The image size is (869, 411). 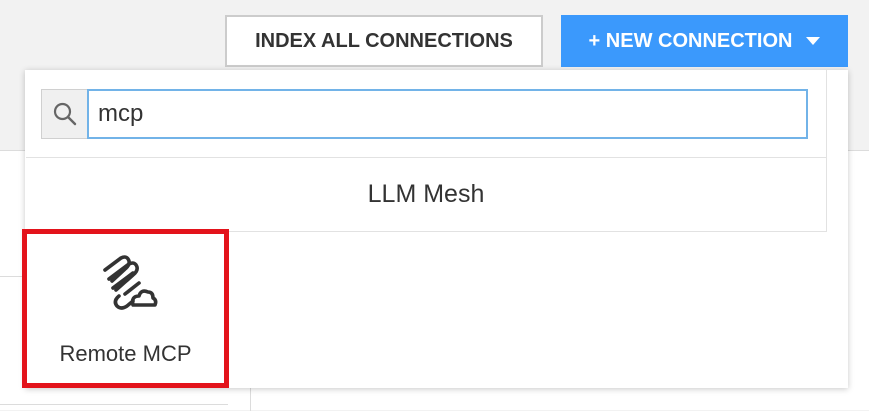 I want to click on mcp-cloud-icon, so click(x=127, y=284).